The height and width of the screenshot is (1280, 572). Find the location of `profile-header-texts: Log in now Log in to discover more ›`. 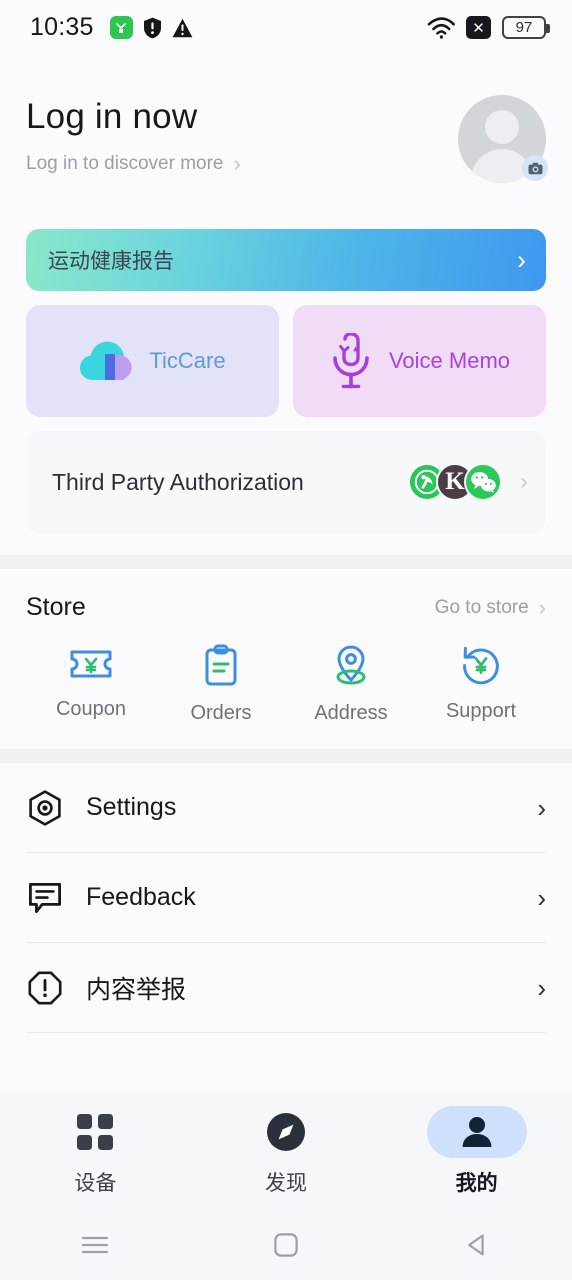

profile-header-texts: Log in now Log in to discover more › is located at coordinates (242, 134).